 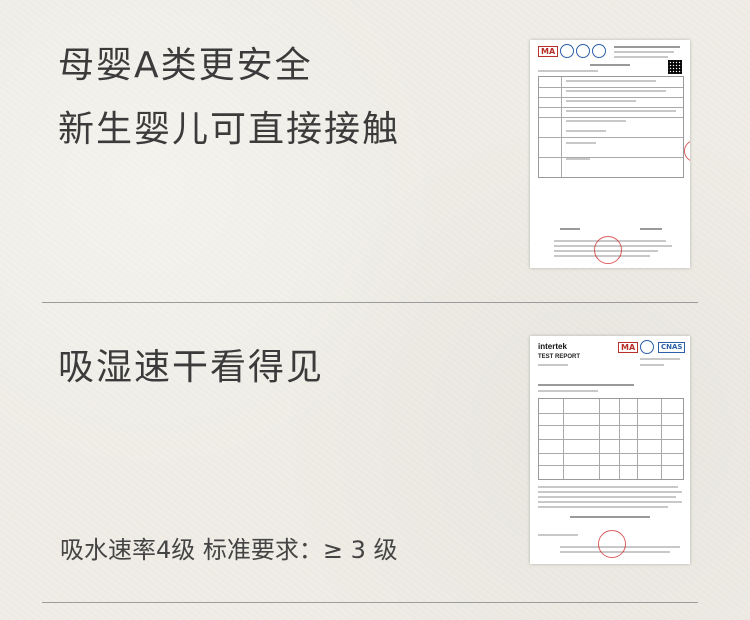 What do you see at coordinates (583, 51) in the screenshot?
I see `cnas-badge-icon` at bounding box center [583, 51].